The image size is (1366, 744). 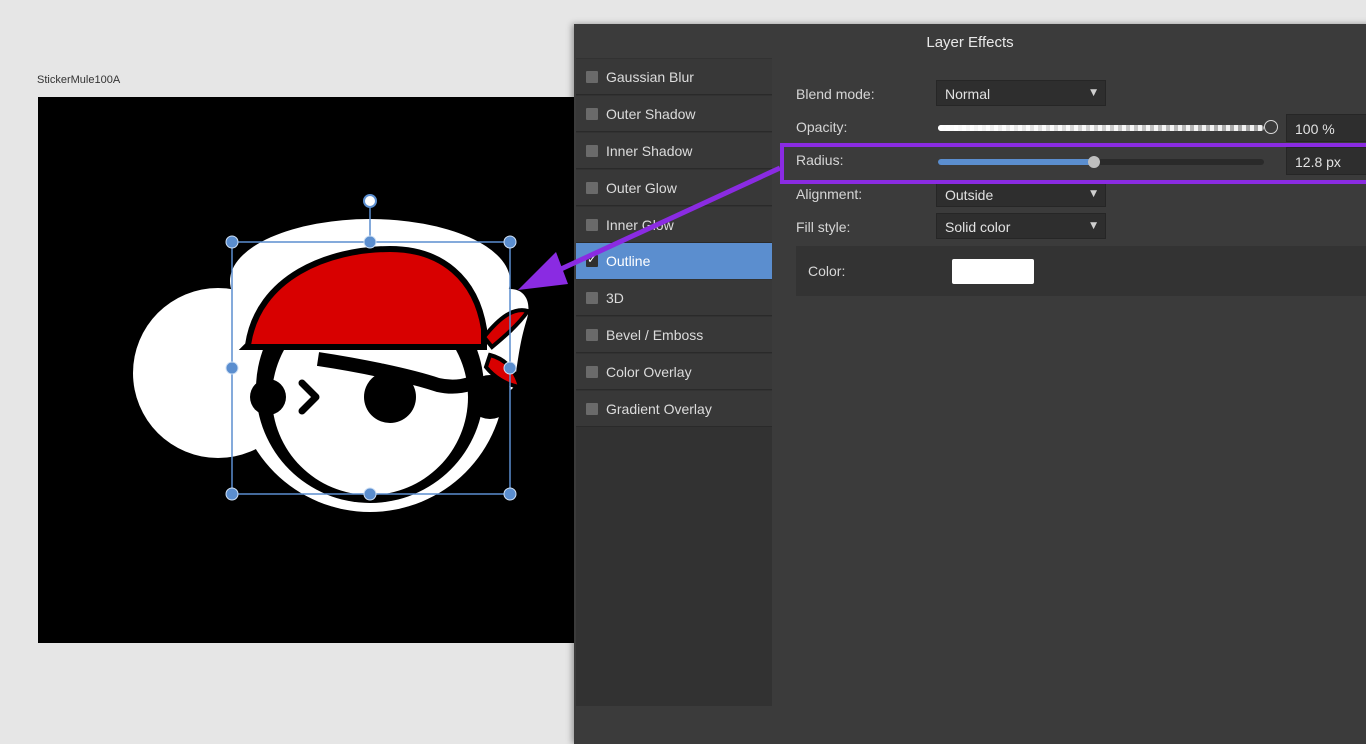 What do you see at coordinates (1021, 93) in the screenshot?
I see `blend-mode-dropdown: Normal ▼` at bounding box center [1021, 93].